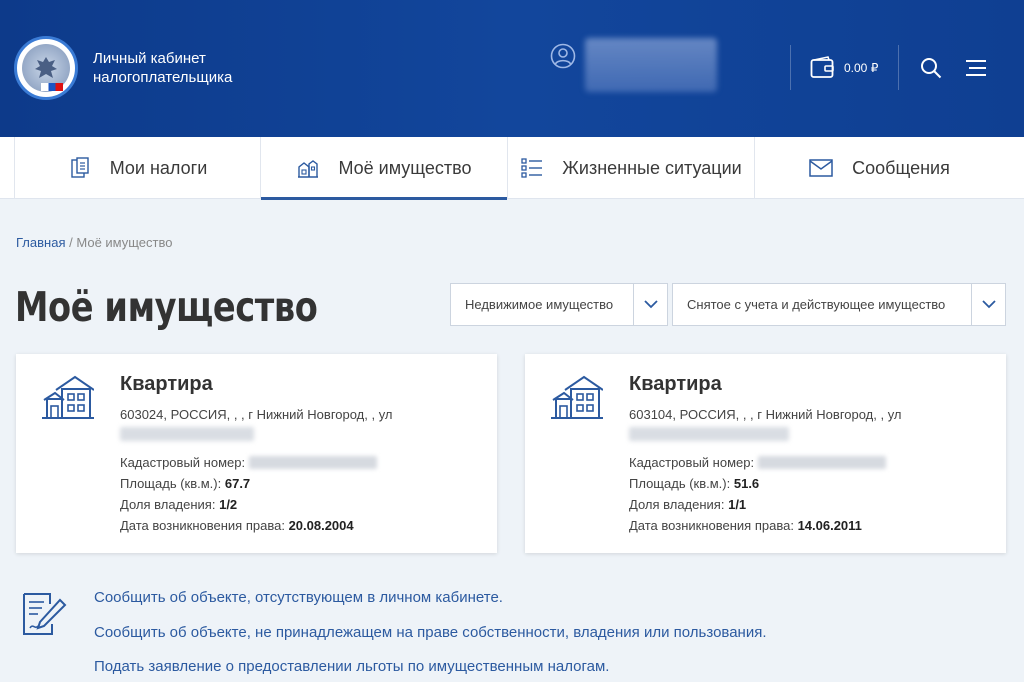 The width and height of the screenshot is (1024, 682). I want to click on breadcrumb: Главная / Моё имущество, so click(94, 242).